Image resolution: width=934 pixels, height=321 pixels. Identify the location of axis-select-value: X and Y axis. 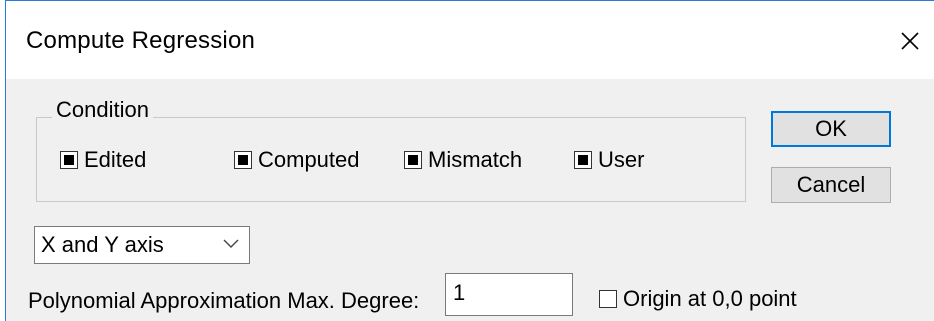
(102, 244).